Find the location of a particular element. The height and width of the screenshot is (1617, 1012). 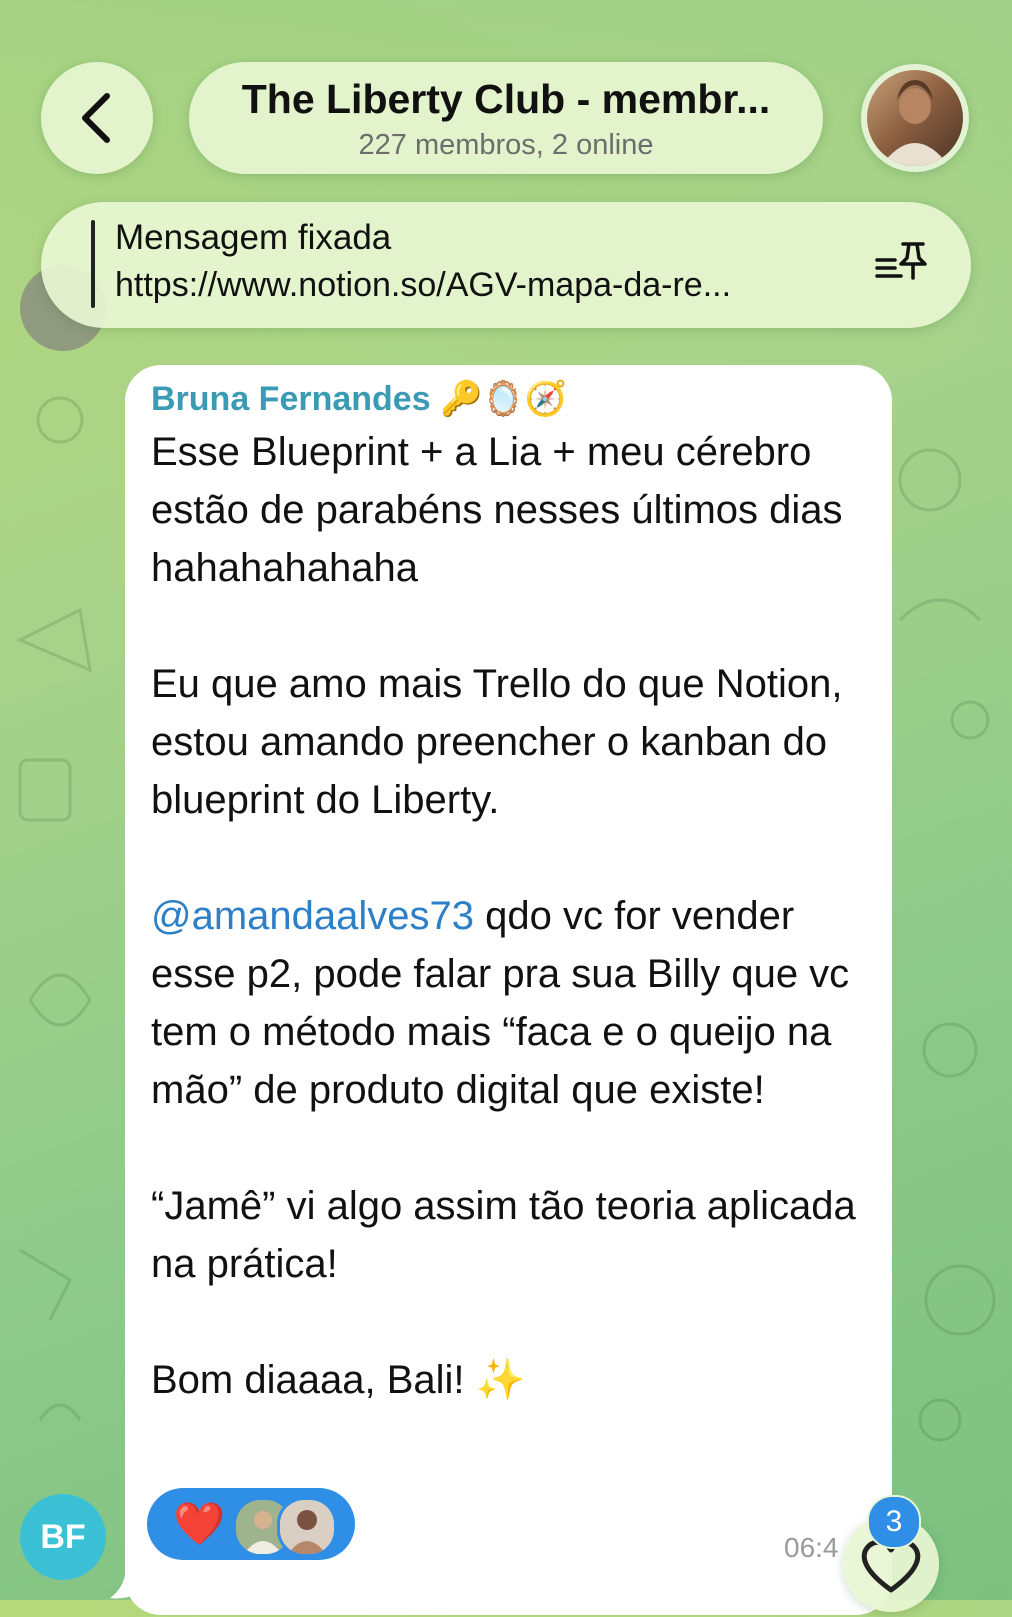

reactor-avatar is located at coordinates (307, 1527).